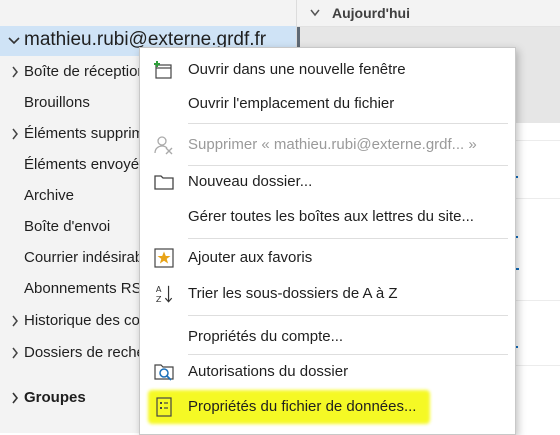  What do you see at coordinates (268, 371) in the screenshot?
I see `menu-item-label: Autorisations du dossier` at bounding box center [268, 371].